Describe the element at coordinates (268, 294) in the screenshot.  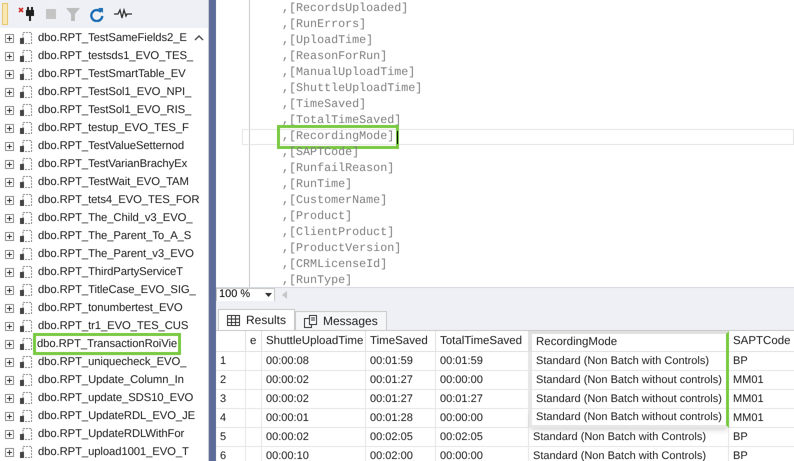
I see `dropdown-caret-icon` at that location.